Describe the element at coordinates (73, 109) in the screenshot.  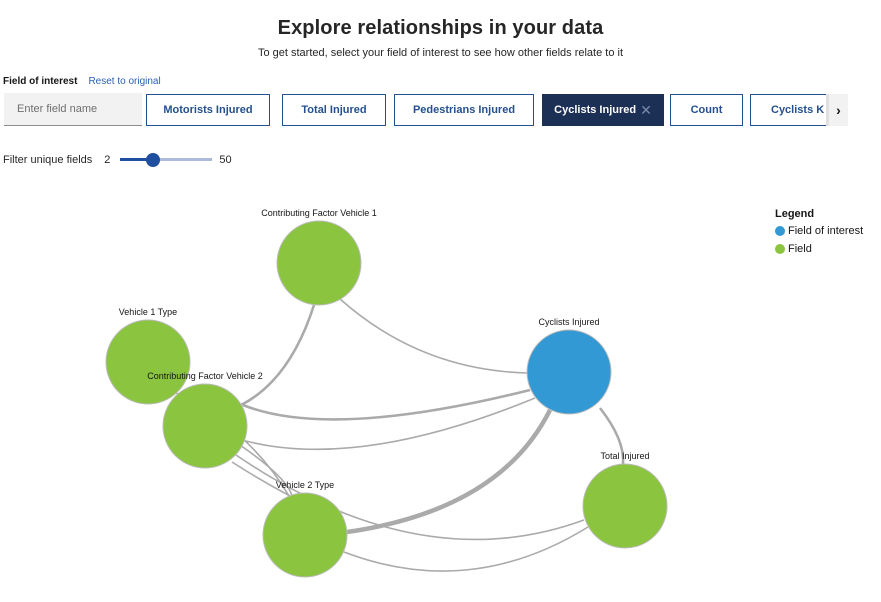
I see `field-name-input` at that location.